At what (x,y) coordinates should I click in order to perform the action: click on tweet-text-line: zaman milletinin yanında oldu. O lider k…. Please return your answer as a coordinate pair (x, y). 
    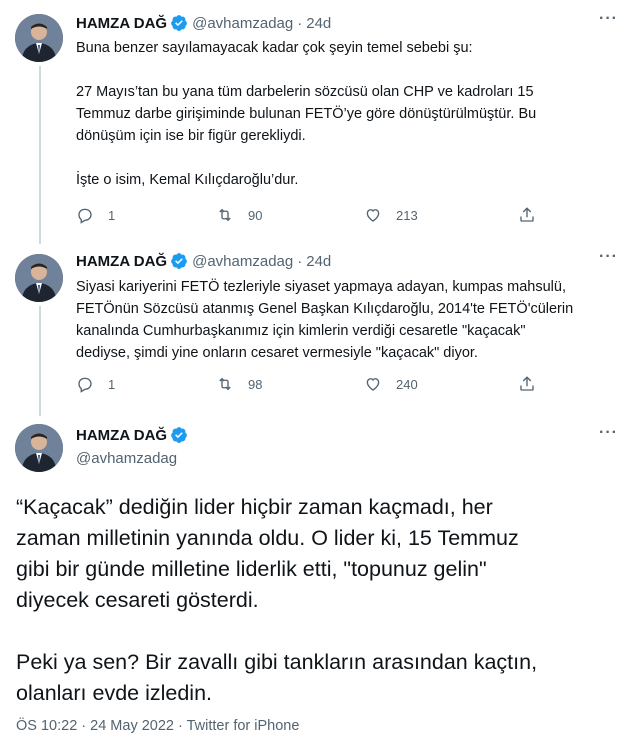
    Looking at the image, I should click on (267, 538).